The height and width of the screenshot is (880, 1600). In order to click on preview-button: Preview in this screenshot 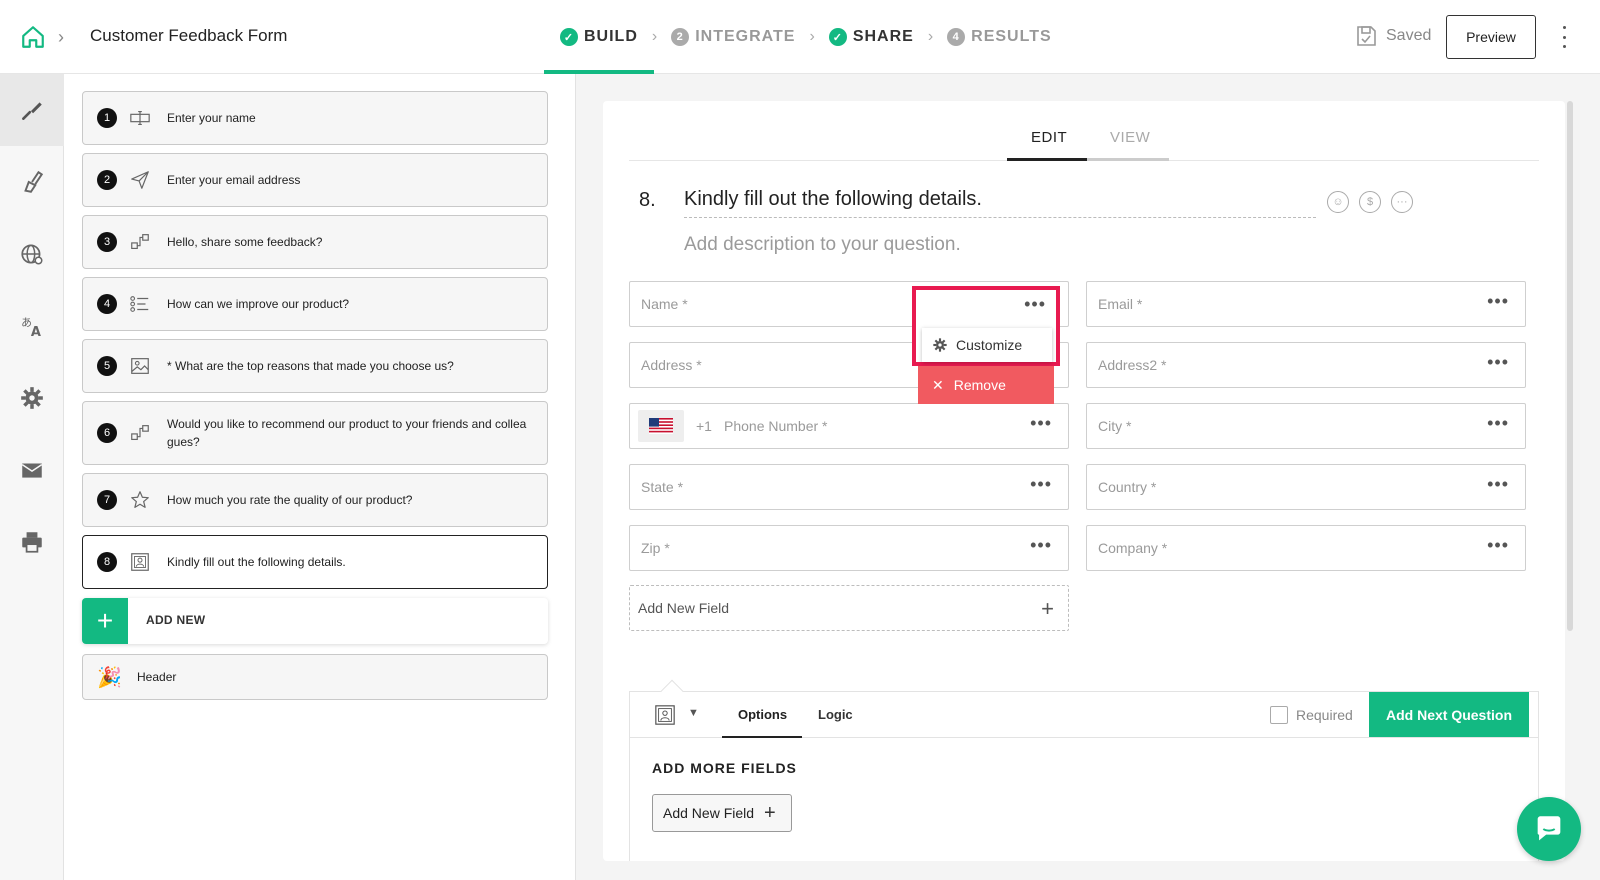, I will do `click(1491, 37)`.